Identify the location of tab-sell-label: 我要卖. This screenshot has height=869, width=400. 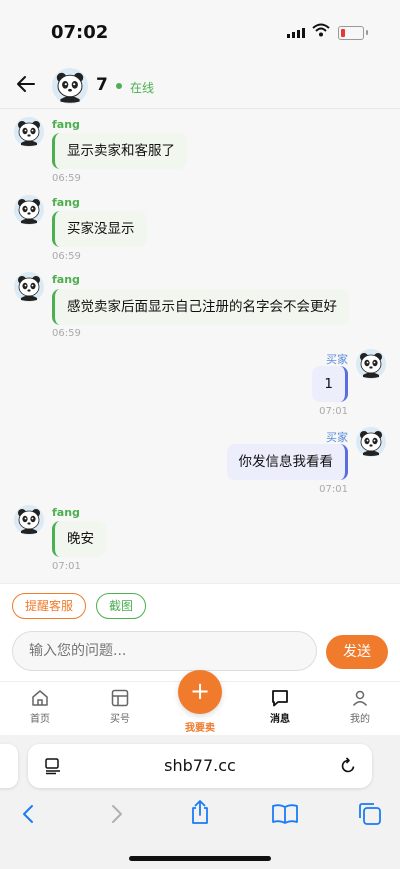
(200, 726).